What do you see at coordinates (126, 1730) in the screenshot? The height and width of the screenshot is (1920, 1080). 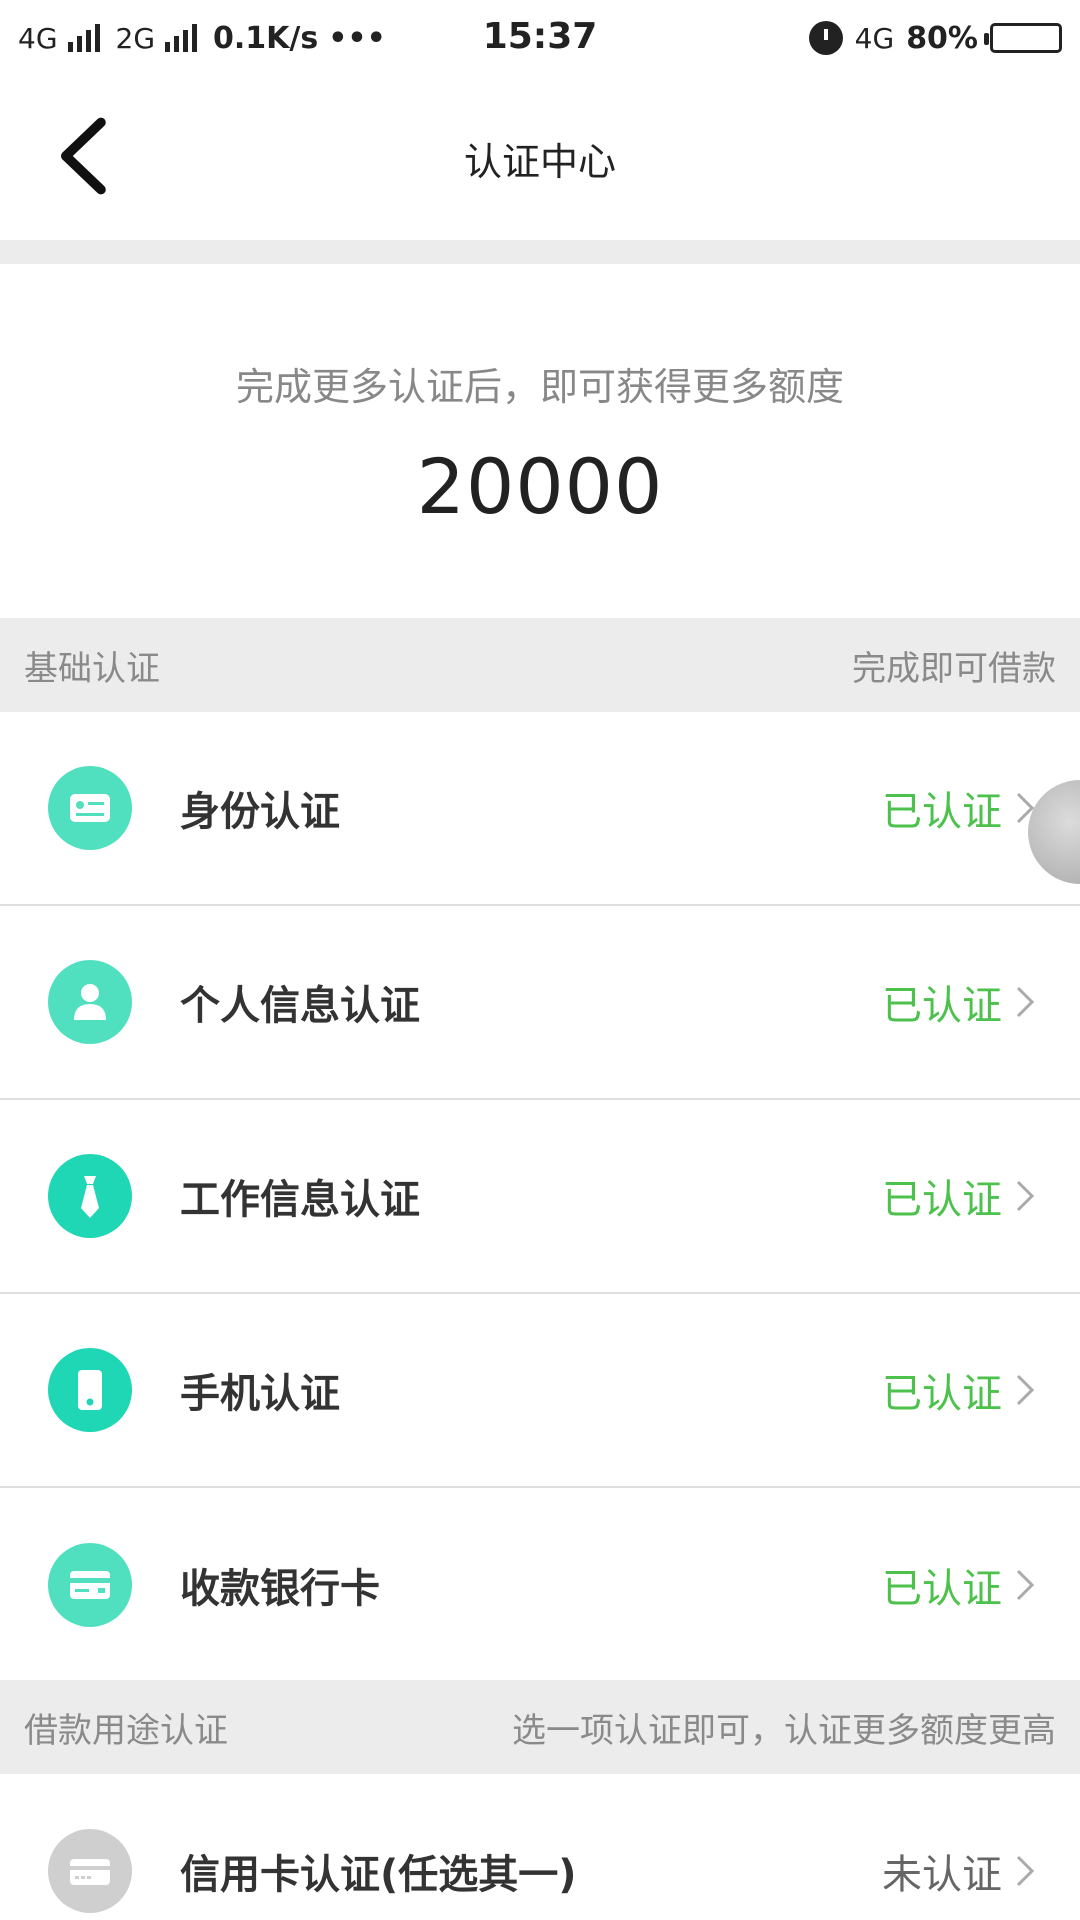 I see `section-title: 借款用途认证` at bounding box center [126, 1730].